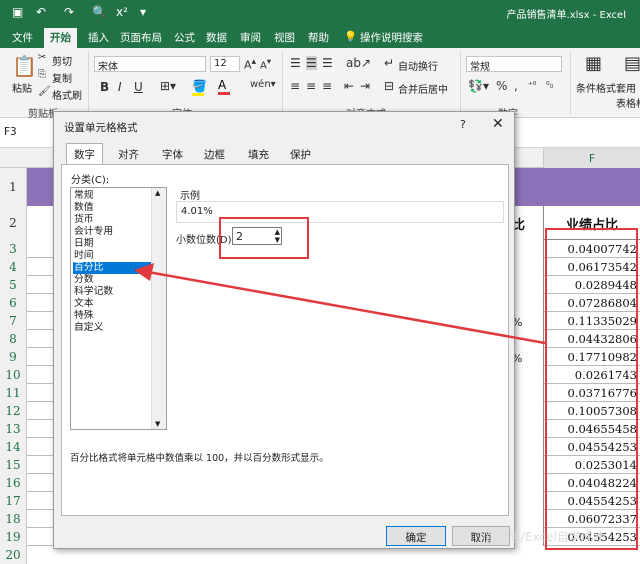  What do you see at coordinates (340, 304) in the screenshot?
I see `annotation-arrow` at bounding box center [340, 304].